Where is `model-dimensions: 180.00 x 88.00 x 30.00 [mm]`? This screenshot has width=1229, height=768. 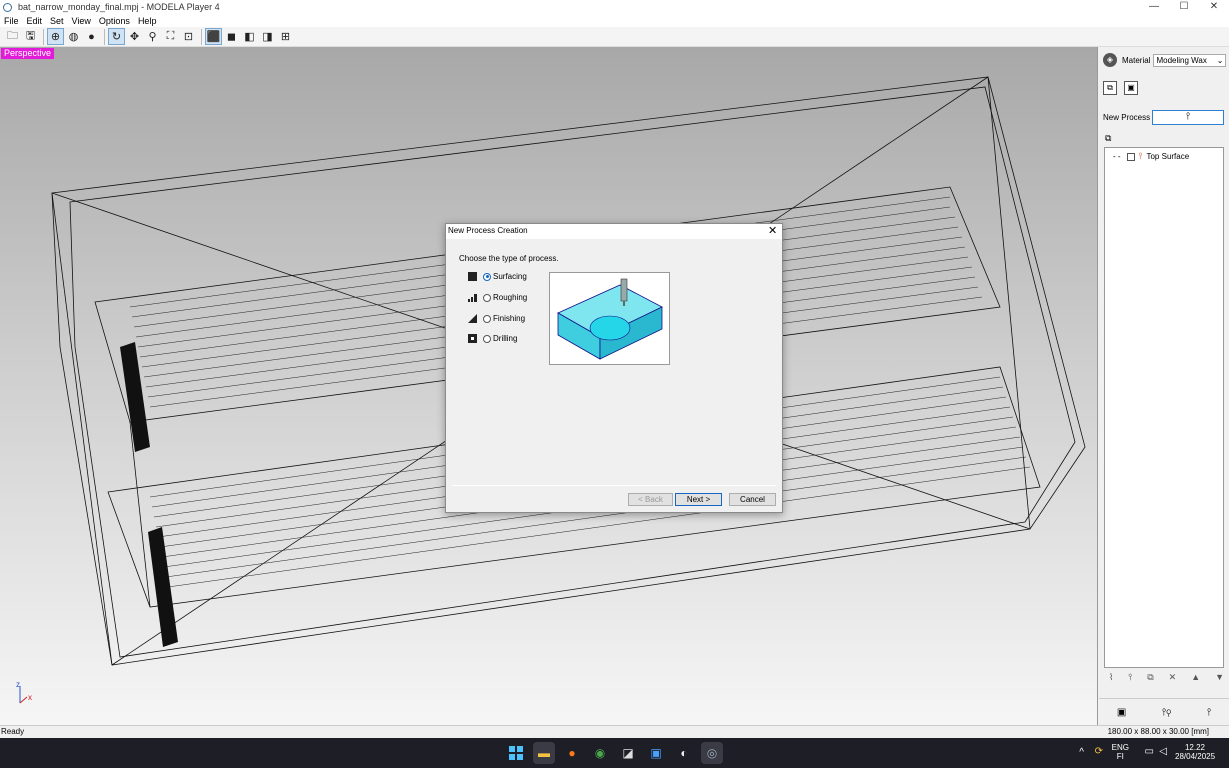
model-dimensions: 180.00 x 88.00 x 30.00 [mm] is located at coordinates (1158, 731).